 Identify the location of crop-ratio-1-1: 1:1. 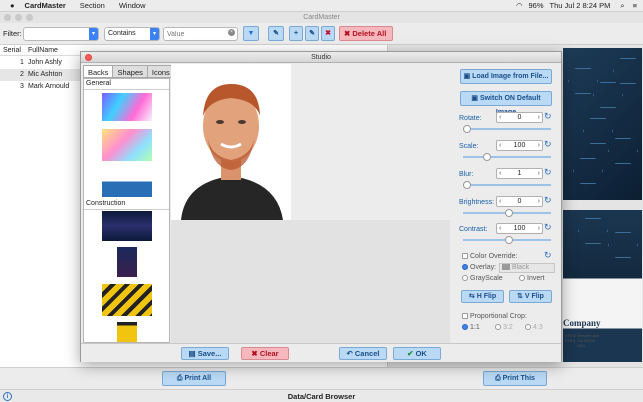
(471, 327).